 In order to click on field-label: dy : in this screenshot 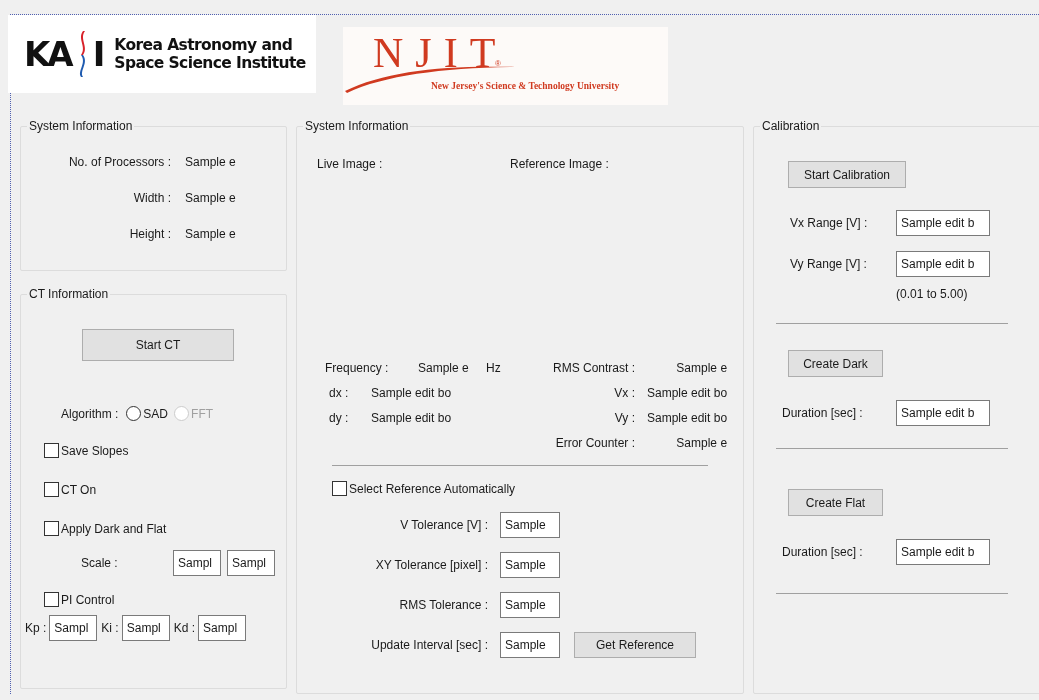, I will do `click(339, 418)`.